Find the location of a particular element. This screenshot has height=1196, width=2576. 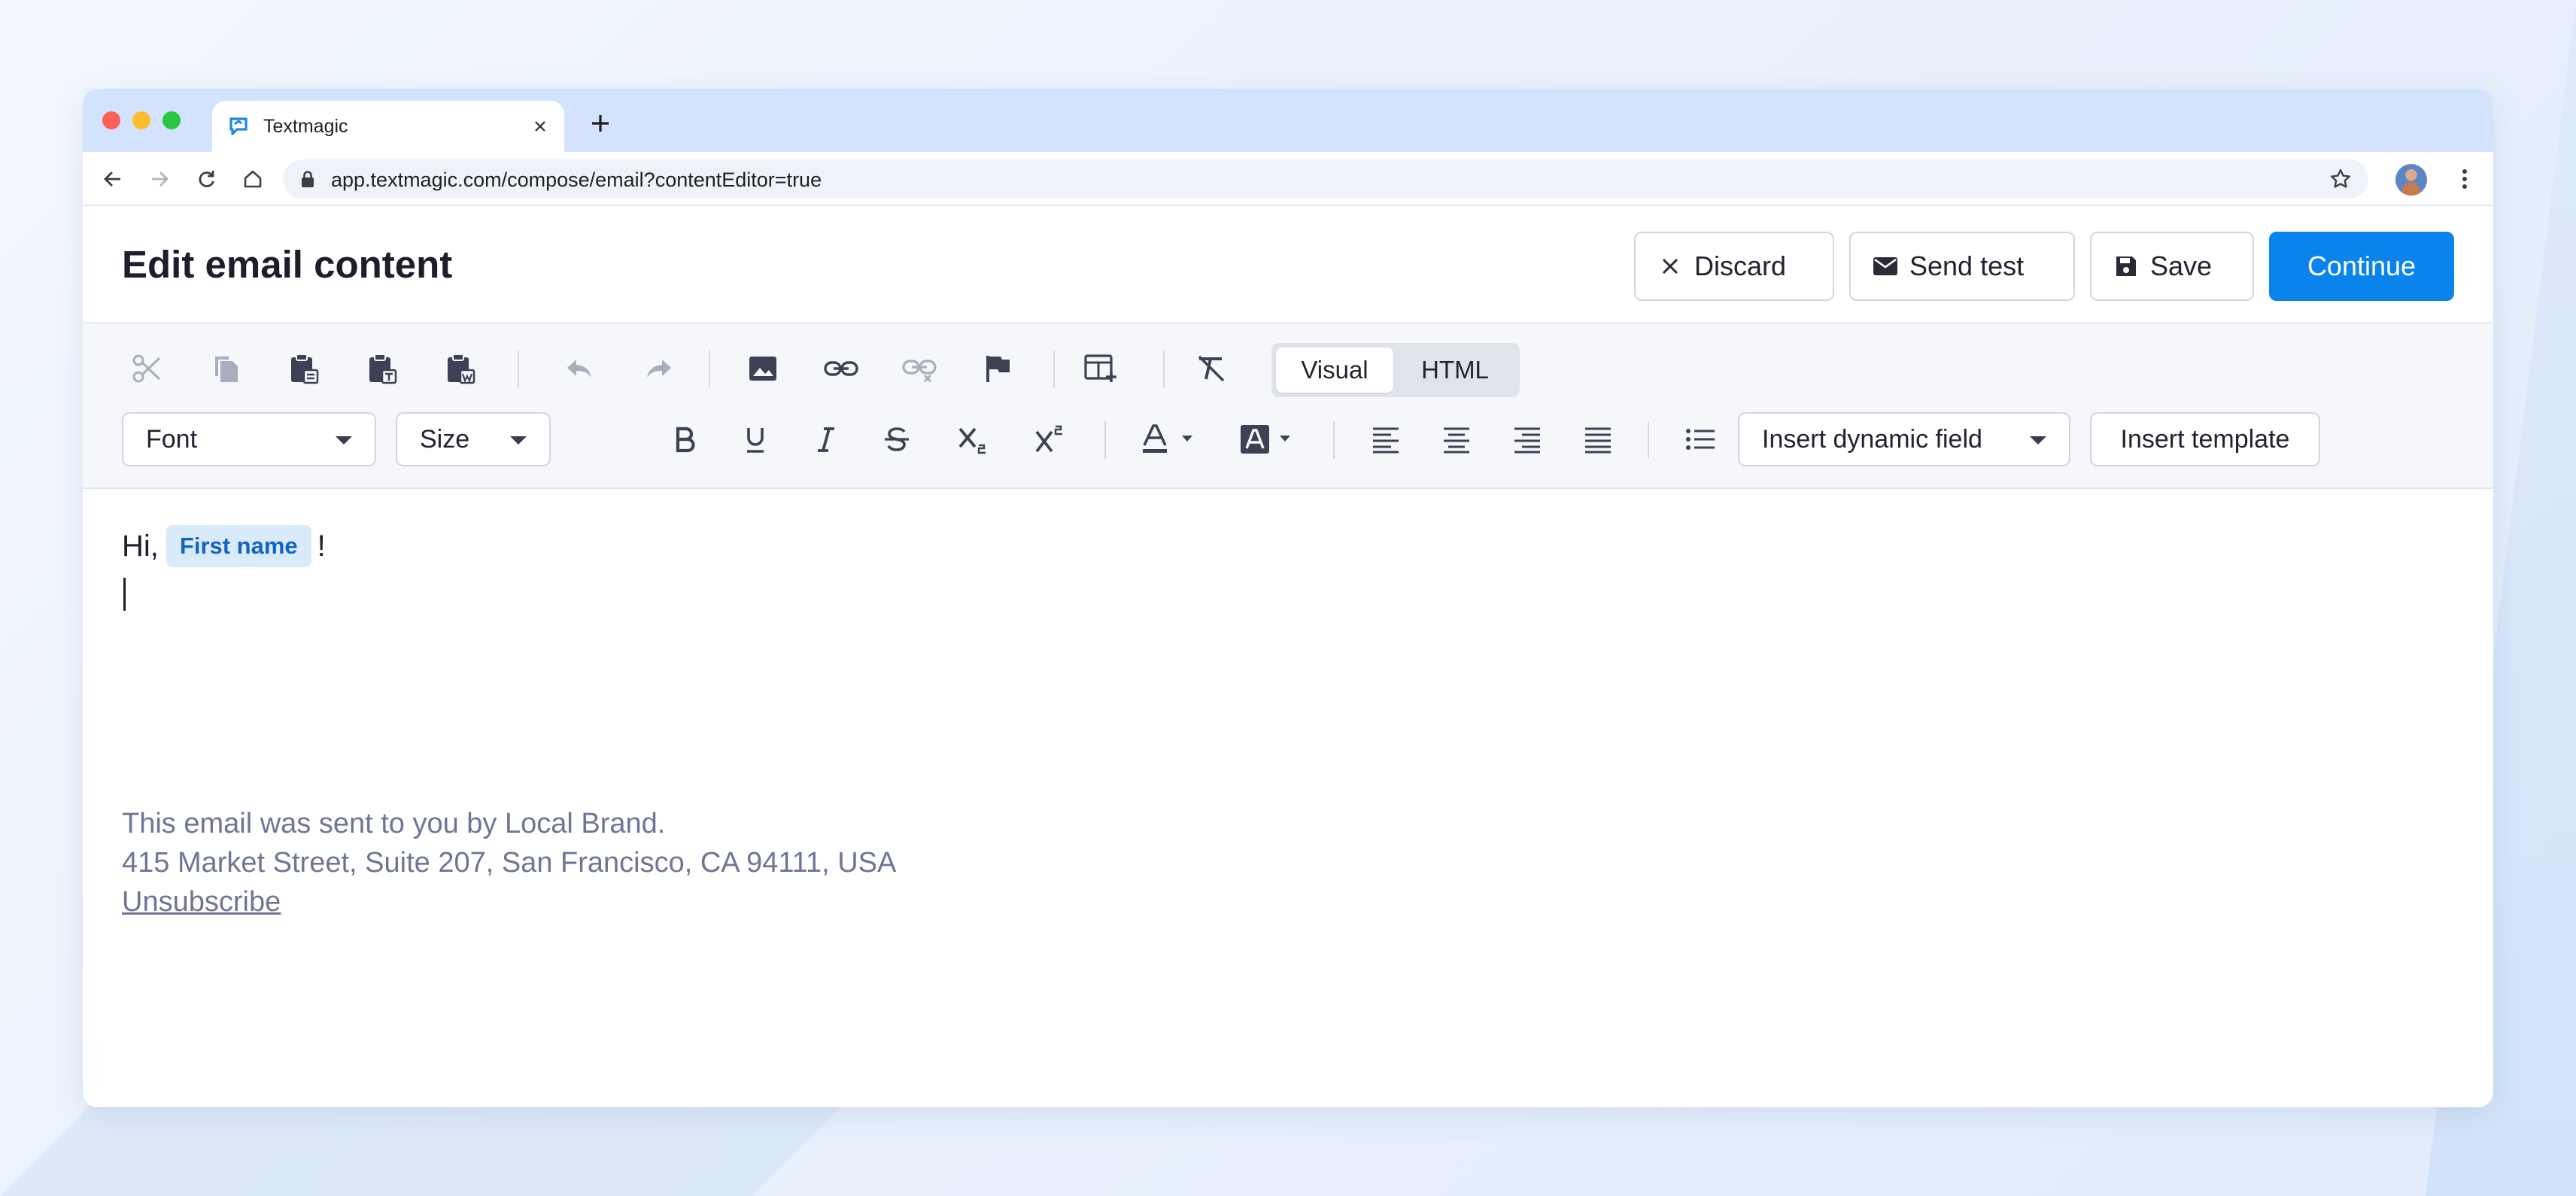

greeting-line: Hi, First name ! is located at coordinates (224, 546).